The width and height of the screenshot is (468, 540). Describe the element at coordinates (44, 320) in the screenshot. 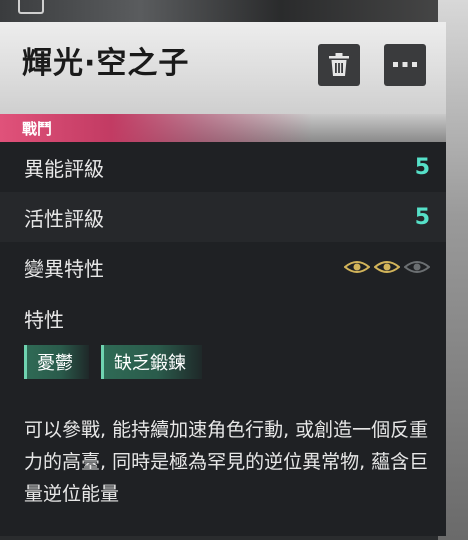

I see `traits-label: 特性` at that location.